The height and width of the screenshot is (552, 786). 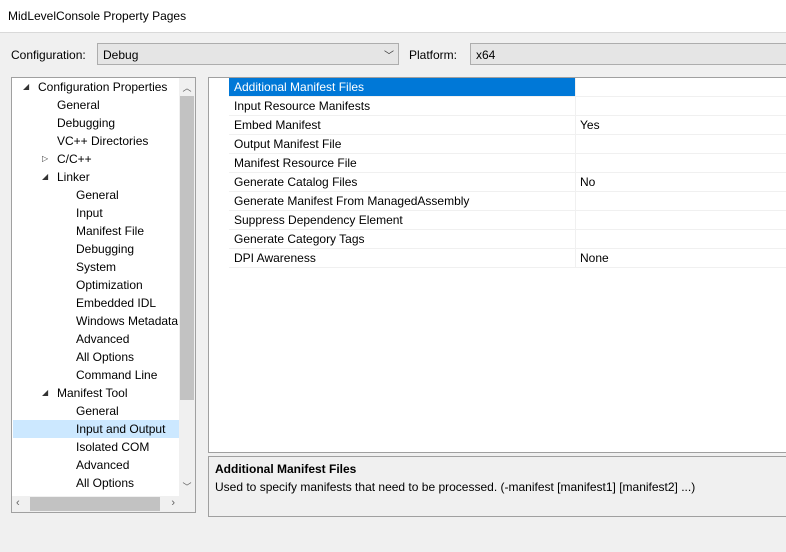 I want to click on property-row: Suppress Dependency Element, so click(x=507, y=220).